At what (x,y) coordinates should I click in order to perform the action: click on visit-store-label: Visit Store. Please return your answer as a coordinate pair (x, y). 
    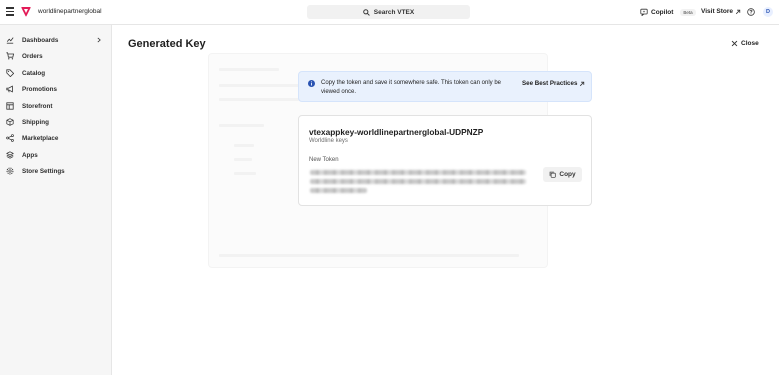
    Looking at the image, I should click on (717, 11).